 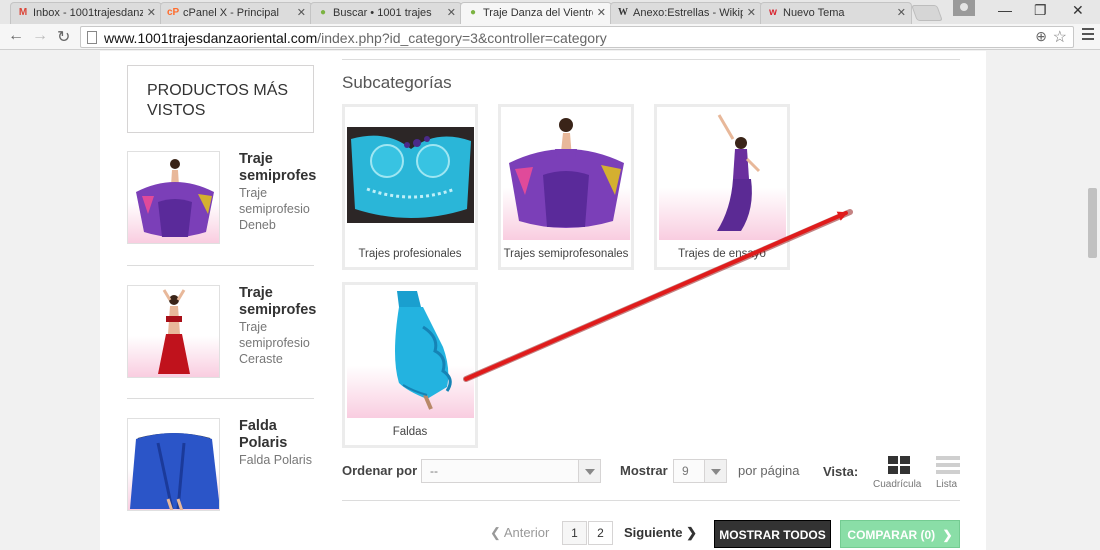 I want to click on sort-select-value: --, so click(x=434, y=471).